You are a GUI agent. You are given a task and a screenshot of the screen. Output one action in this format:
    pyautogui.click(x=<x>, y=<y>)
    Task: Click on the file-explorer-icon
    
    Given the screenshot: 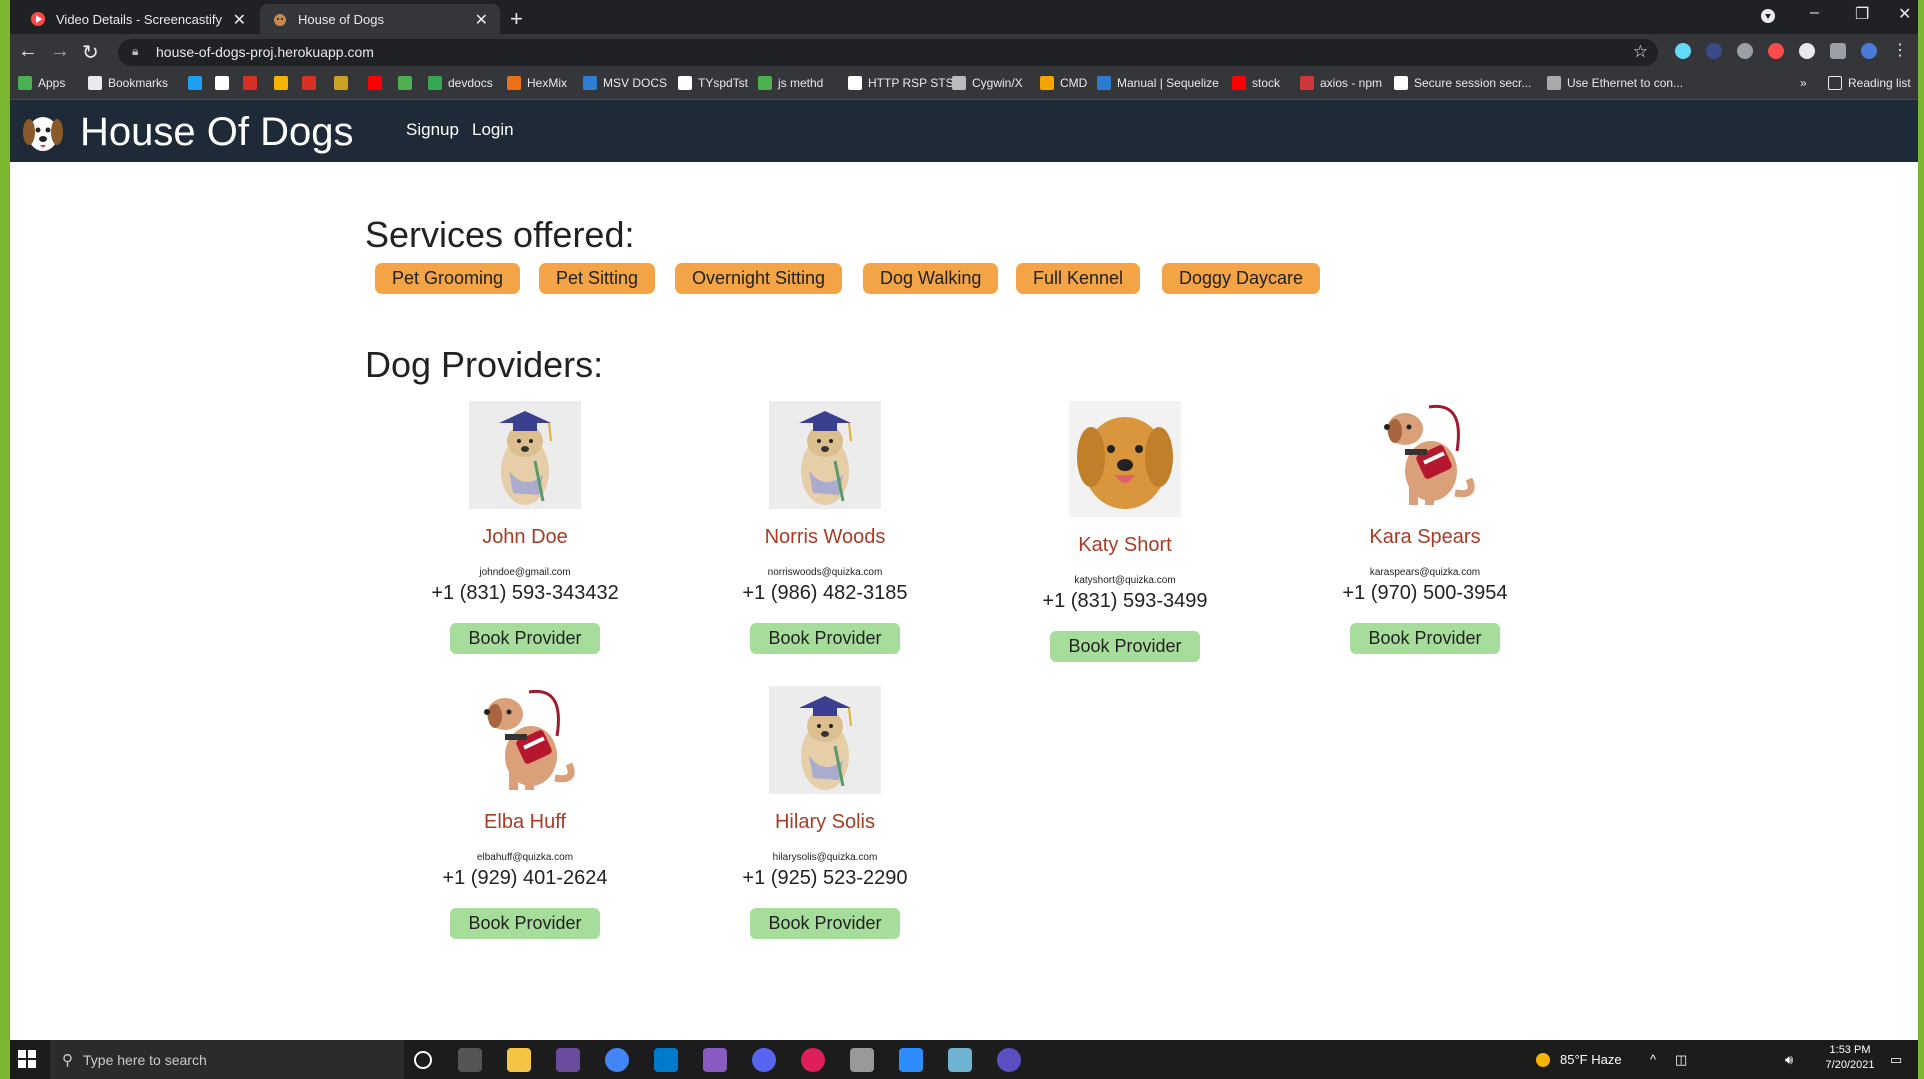 What is the action you would take?
    pyautogui.click(x=519, y=1060)
    